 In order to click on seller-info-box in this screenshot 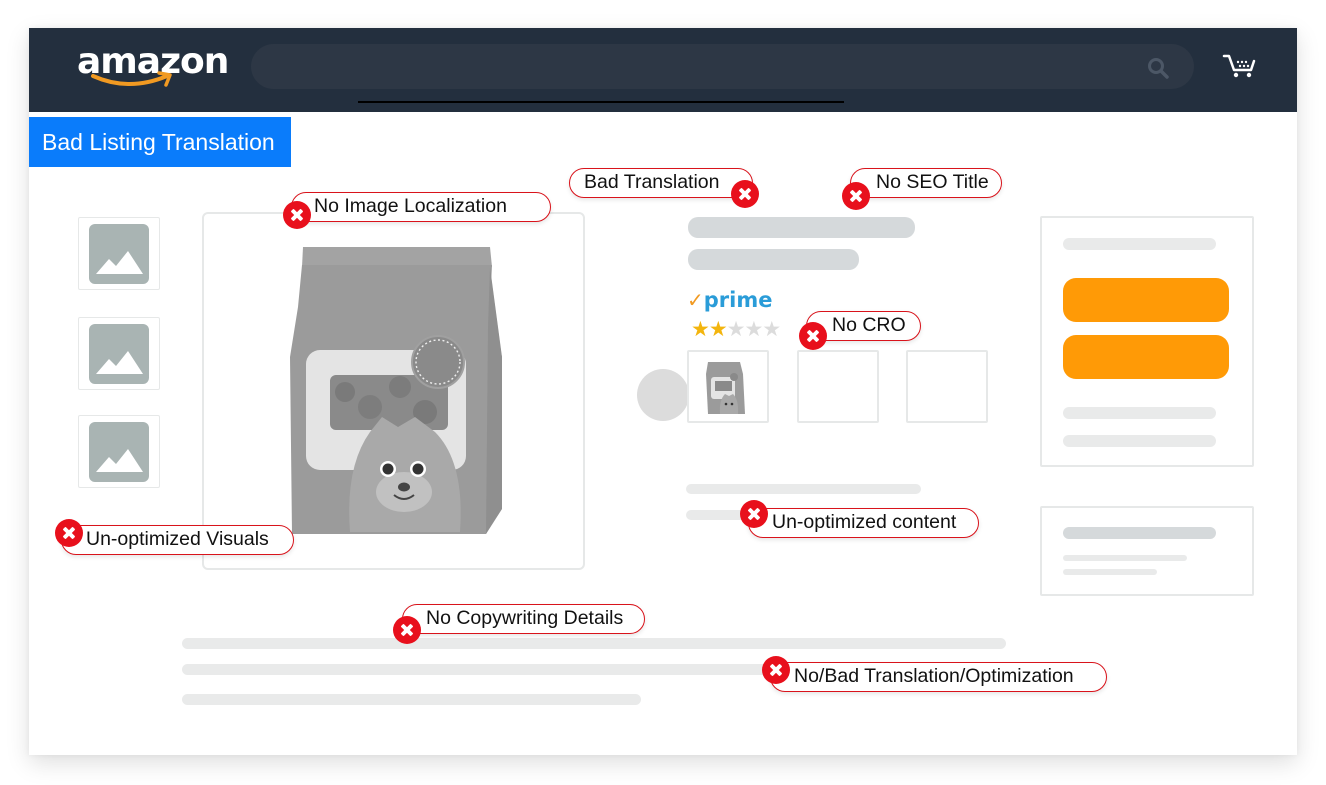, I will do `click(1147, 551)`.